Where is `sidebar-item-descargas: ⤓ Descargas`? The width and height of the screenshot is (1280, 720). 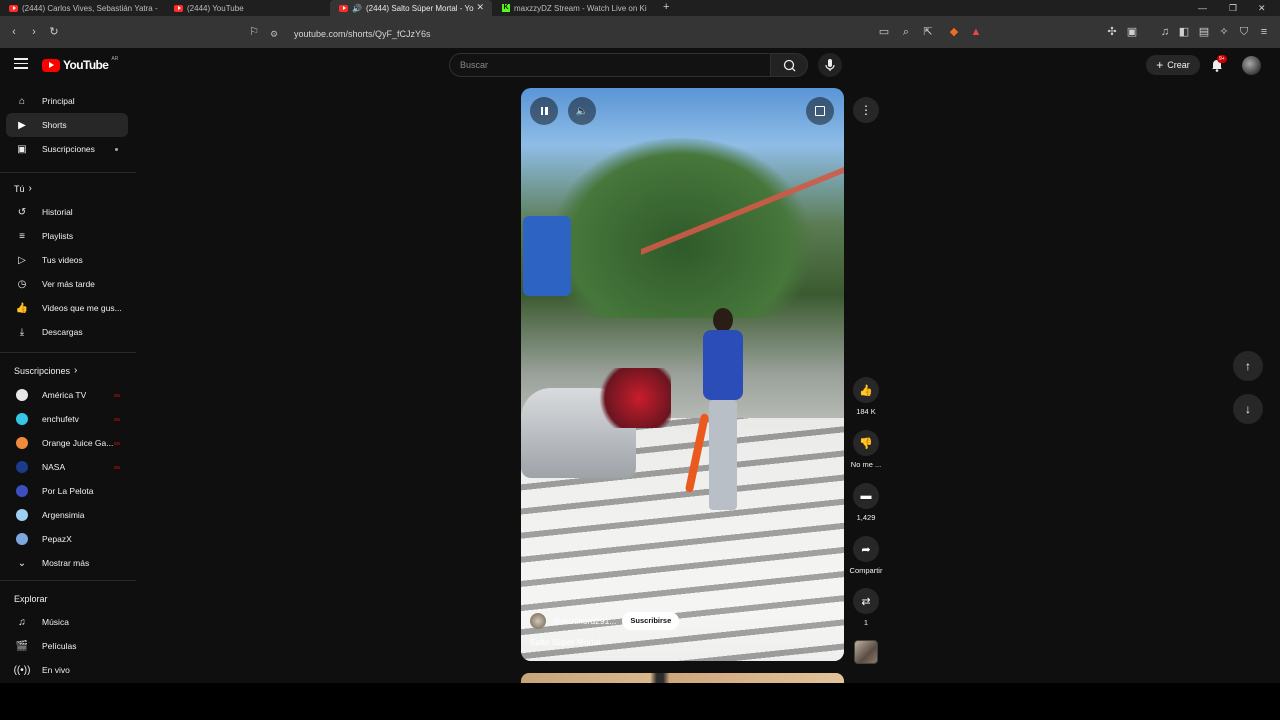 sidebar-item-descargas: ⤓ Descargas is located at coordinates (67, 332).